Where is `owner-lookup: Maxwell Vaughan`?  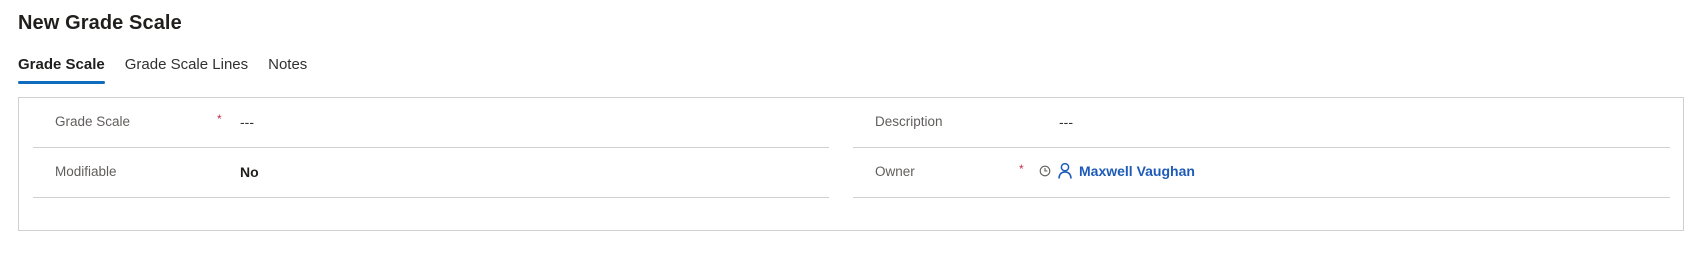 owner-lookup: Maxwell Vaughan is located at coordinates (1117, 170).